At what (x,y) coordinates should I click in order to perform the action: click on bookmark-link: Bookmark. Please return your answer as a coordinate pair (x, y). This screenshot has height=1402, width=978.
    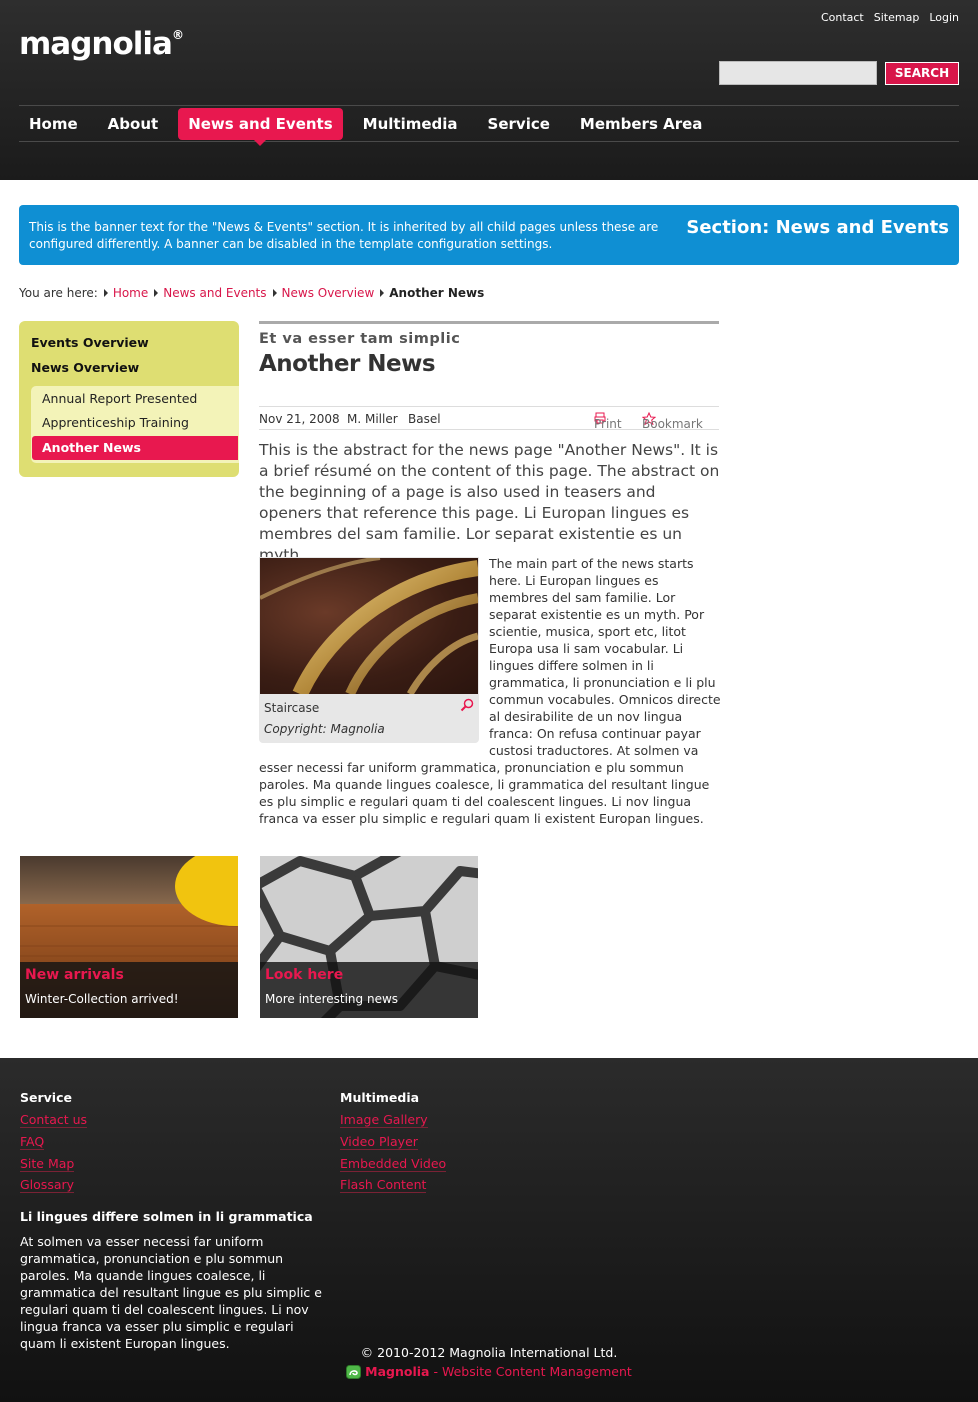
    Looking at the image, I should click on (672, 421).